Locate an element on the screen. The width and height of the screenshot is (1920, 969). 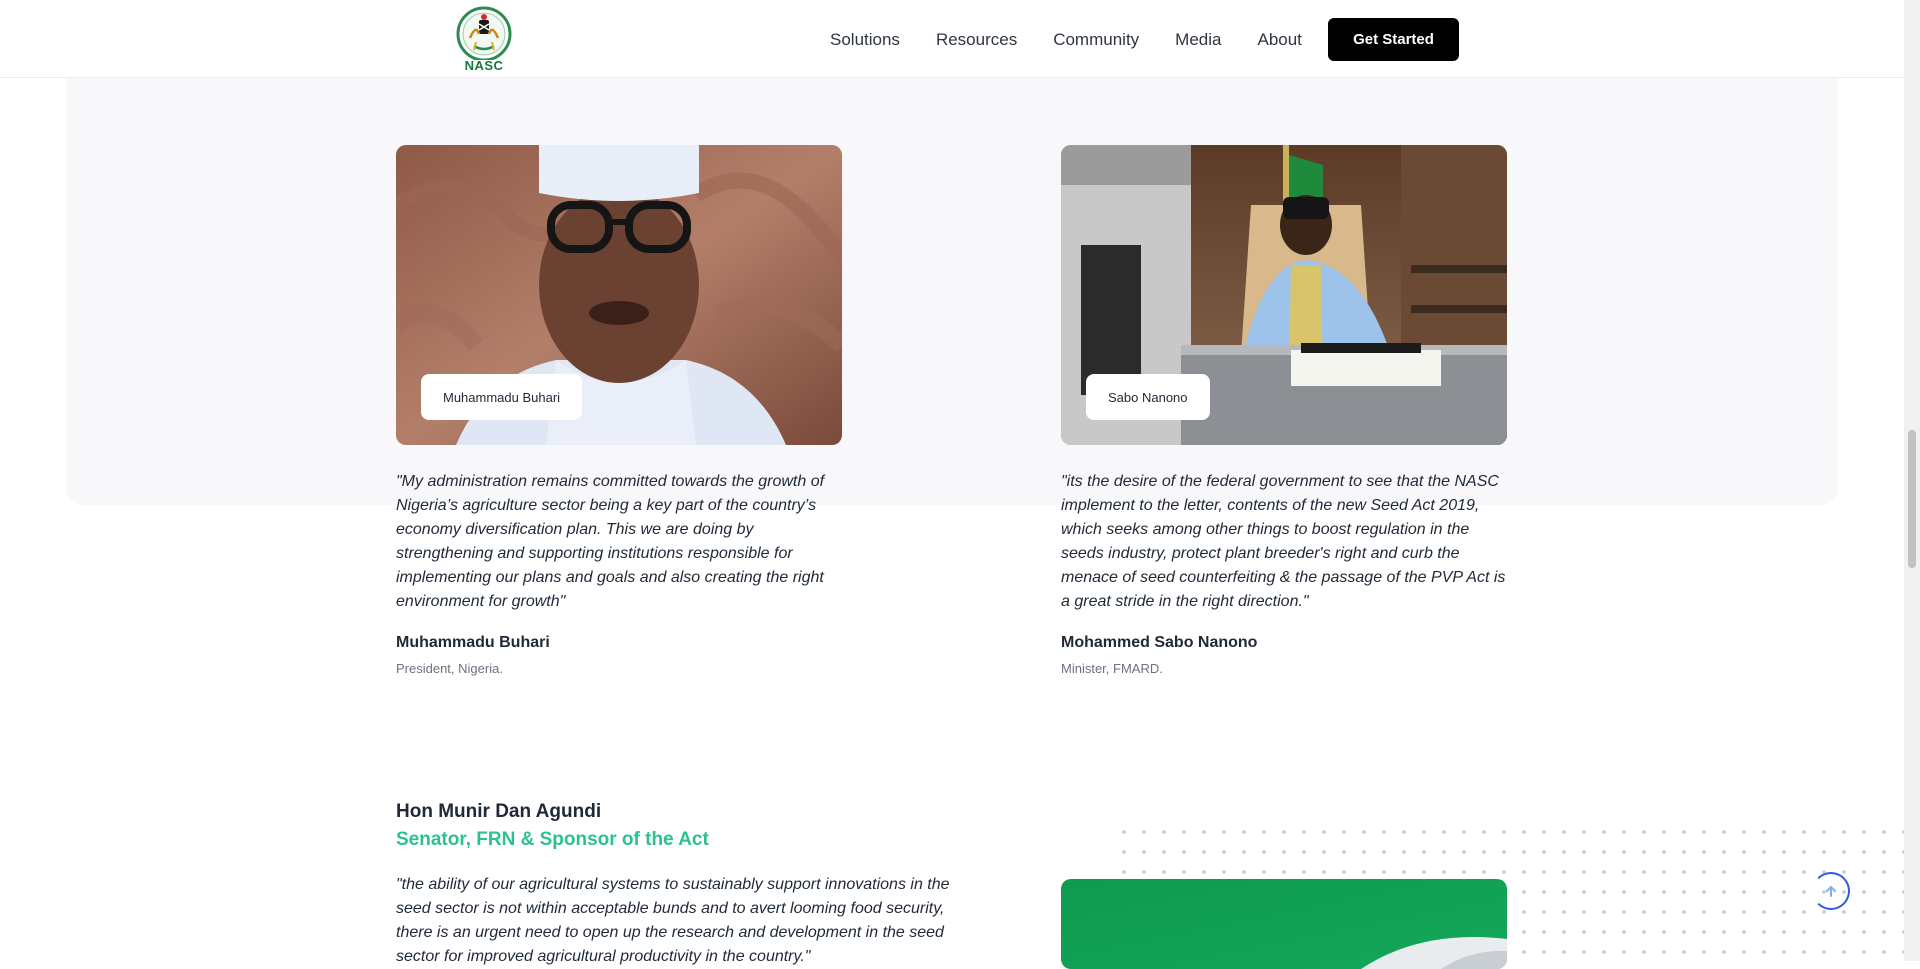
person-role: Minister, FMARD. is located at coordinates (1112, 668).